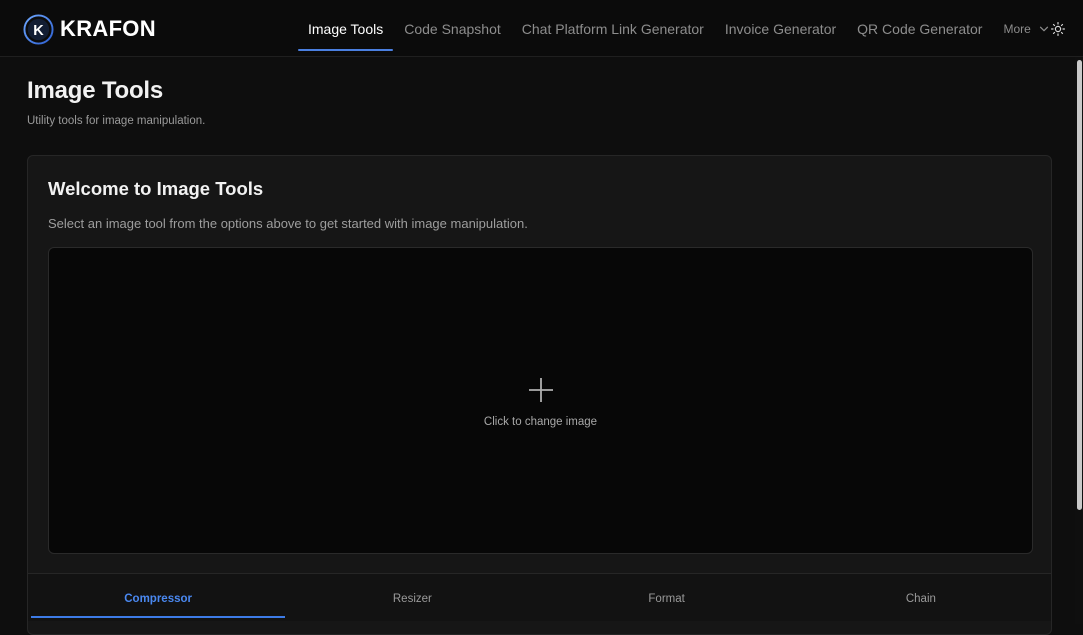 Image resolution: width=1083 pixels, height=635 pixels. Describe the element at coordinates (412, 597) in the screenshot. I see `tab-resizer: Resizer` at that location.